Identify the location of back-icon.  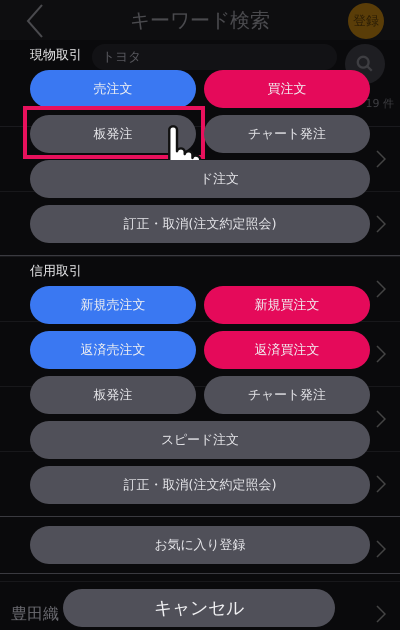
(35, 21).